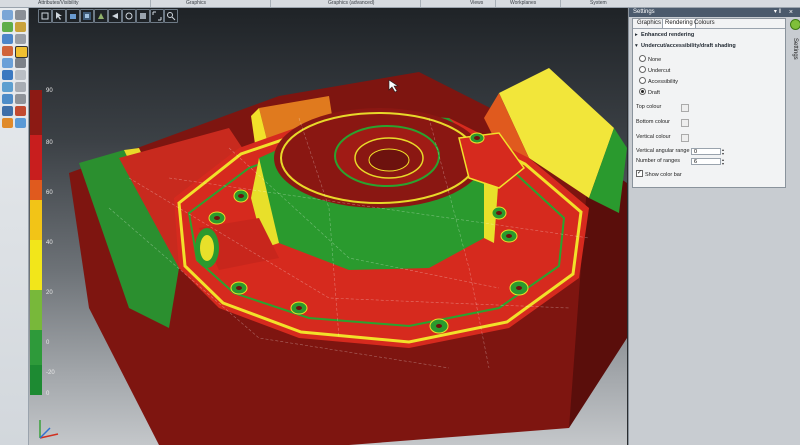 This screenshot has width=800, height=445. Describe the element at coordinates (642, 58) in the screenshot. I see `radio-none-control` at that location.